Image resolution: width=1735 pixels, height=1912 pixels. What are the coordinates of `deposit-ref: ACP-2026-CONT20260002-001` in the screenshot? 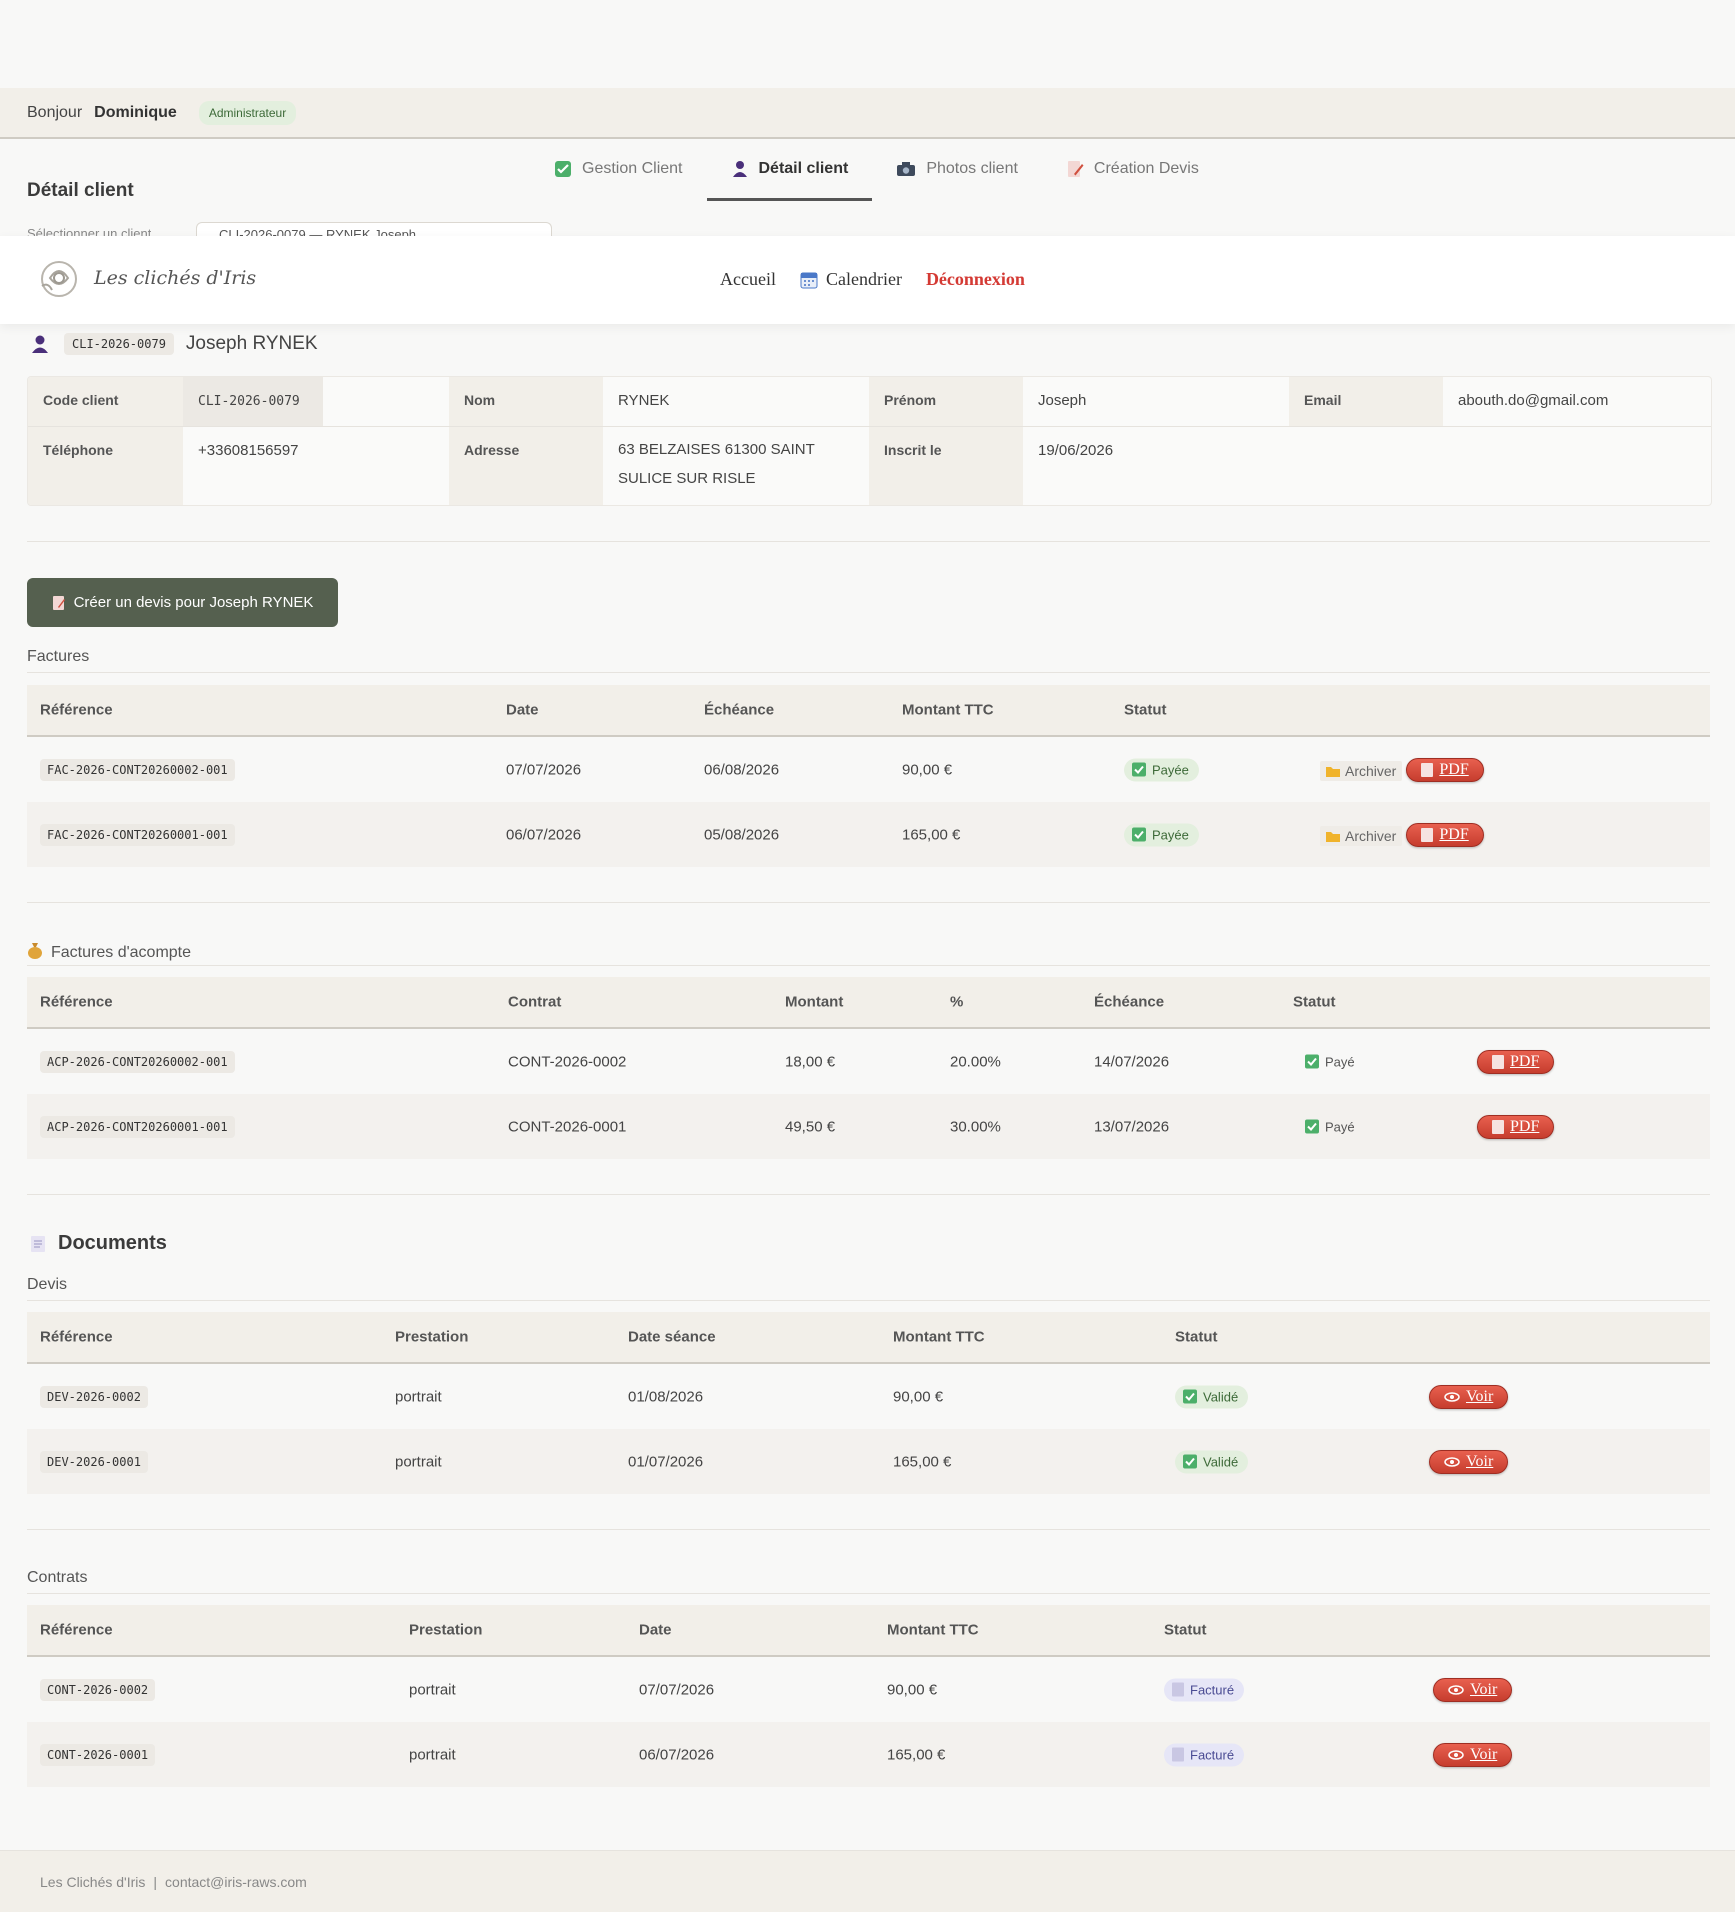 It's located at (137, 1061).